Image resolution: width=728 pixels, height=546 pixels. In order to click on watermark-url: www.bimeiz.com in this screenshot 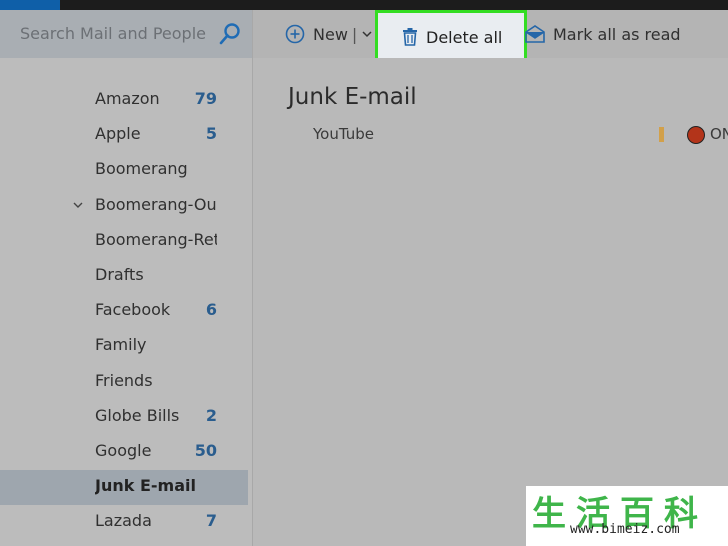, I will do `click(625, 529)`.